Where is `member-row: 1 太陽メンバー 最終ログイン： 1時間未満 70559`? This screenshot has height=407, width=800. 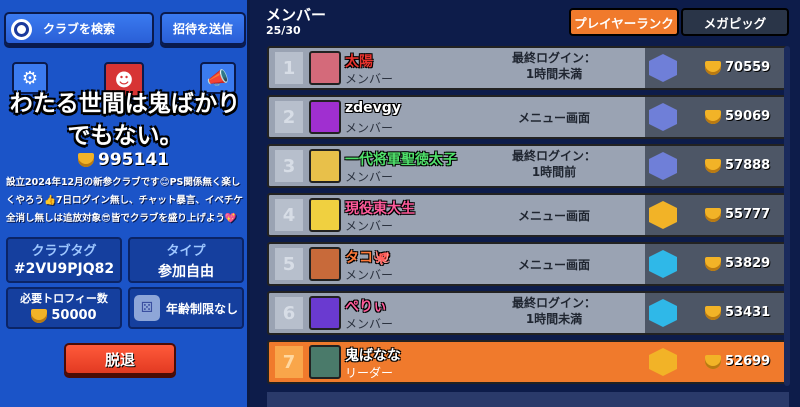 member-row: 1 太陽メンバー 最終ログイン： 1時間未満 70559 is located at coordinates (528, 68).